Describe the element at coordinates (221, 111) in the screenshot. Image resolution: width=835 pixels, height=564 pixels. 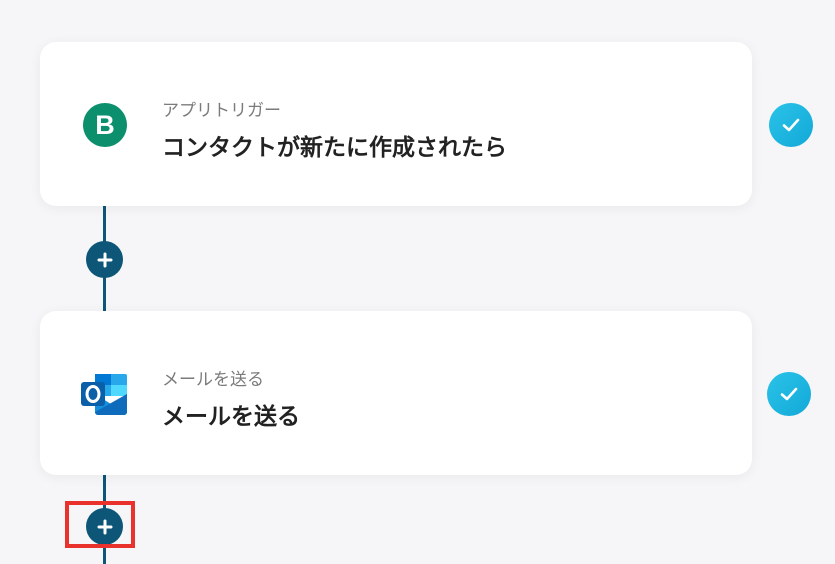
I see `step-label: アプリトリガー` at that location.